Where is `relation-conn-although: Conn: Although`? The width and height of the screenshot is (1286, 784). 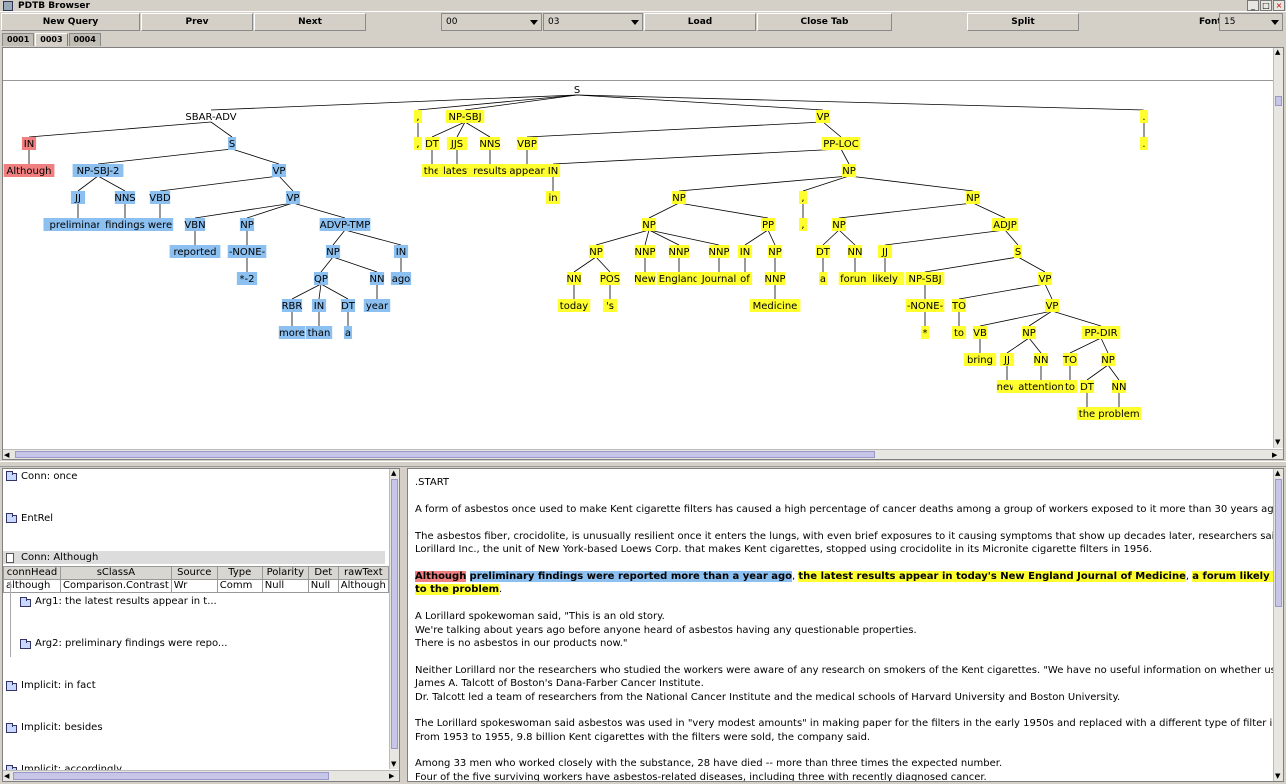
relation-conn-although: Conn: Although is located at coordinates (59, 557).